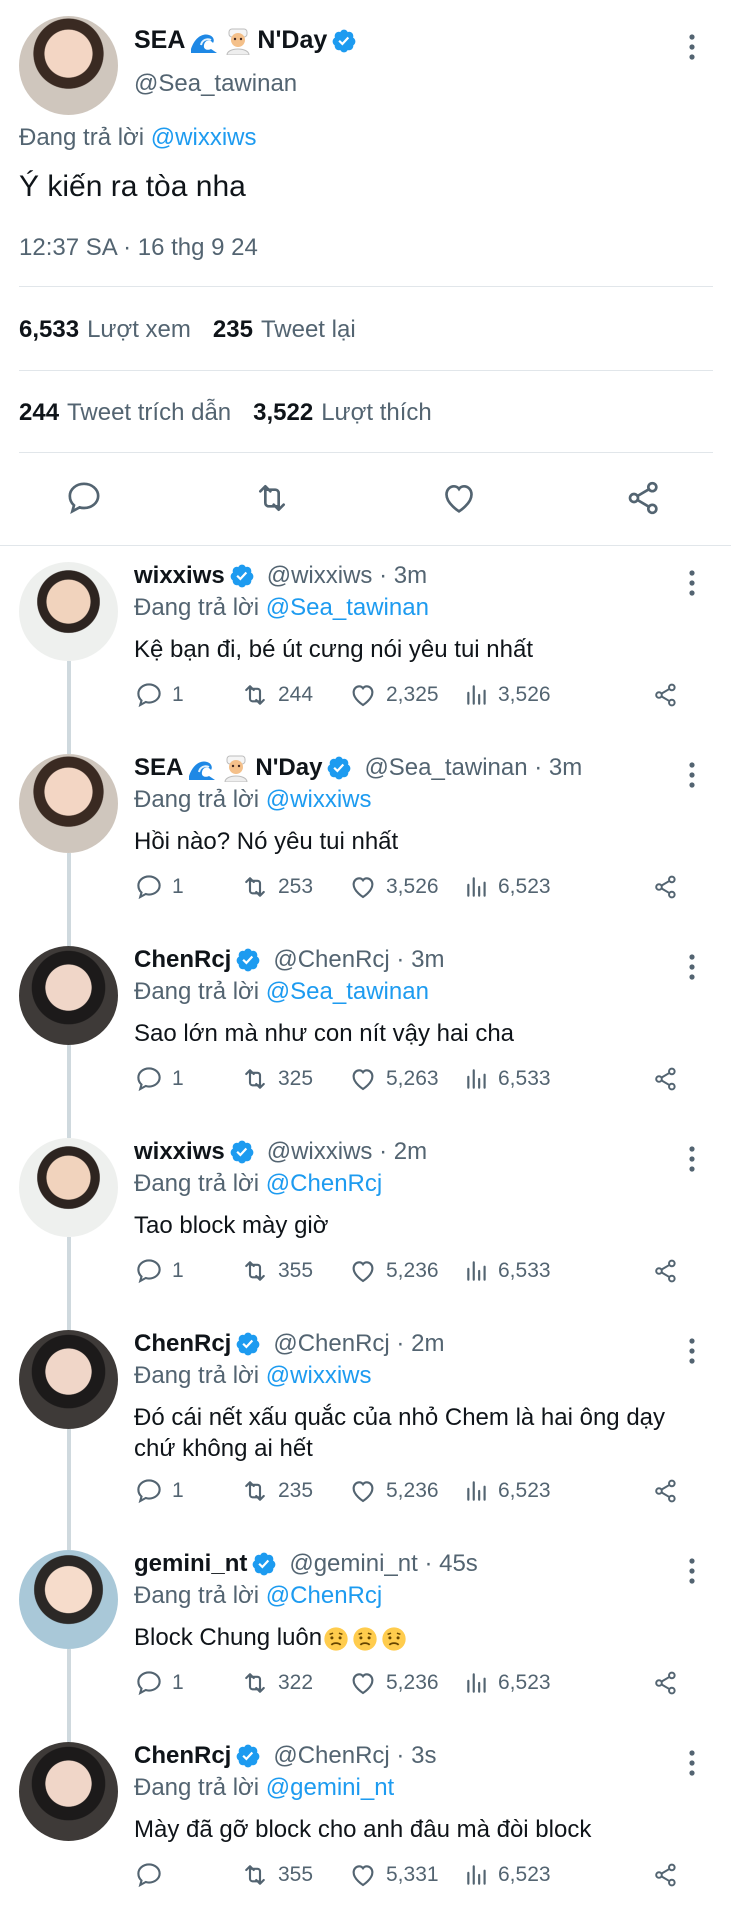 The width and height of the screenshot is (731, 1920). Describe the element at coordinates (354, 1756) in the screenshot. I see `author-handle: @ChenRcj · 3s` at that location.